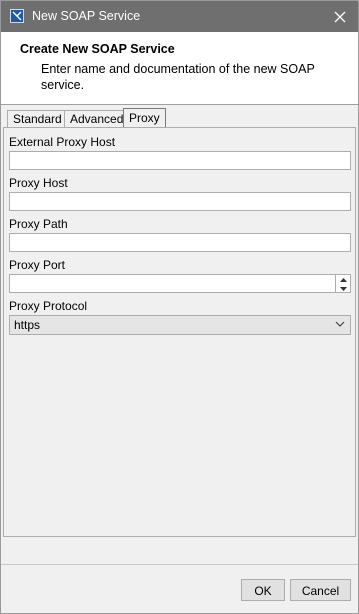 This screenshot has width=359, height=614. What do you see at coordinates (97, 49) in the screenshot?
I see `header-title: Create New SOAP Service` at bounding box center [97, 49].